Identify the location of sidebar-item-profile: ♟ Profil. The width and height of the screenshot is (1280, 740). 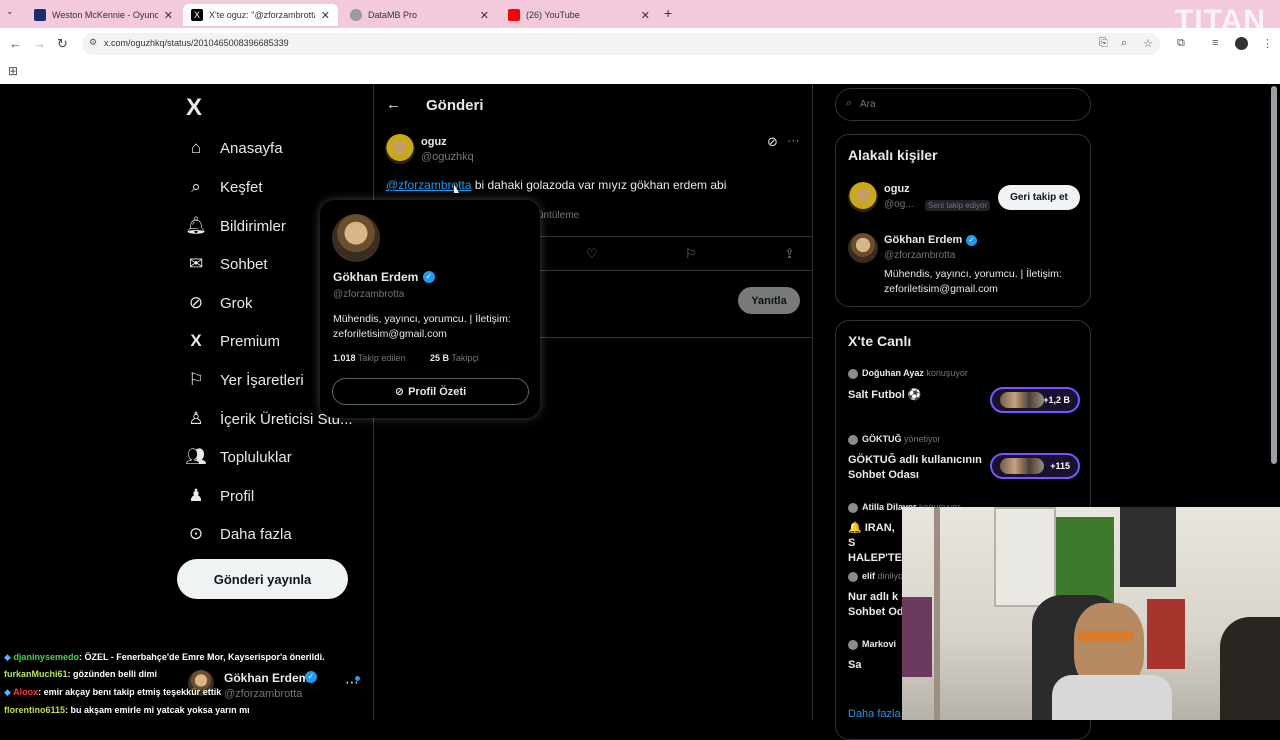
(219, 496).